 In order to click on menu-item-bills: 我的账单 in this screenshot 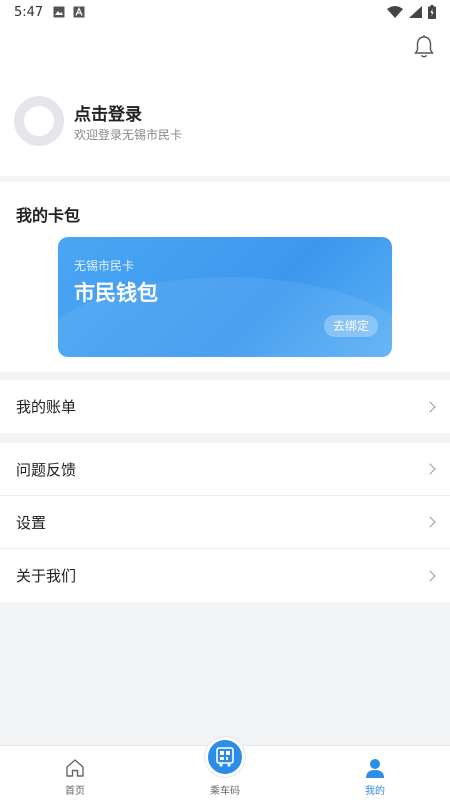, I will do `click(225, 406)`.